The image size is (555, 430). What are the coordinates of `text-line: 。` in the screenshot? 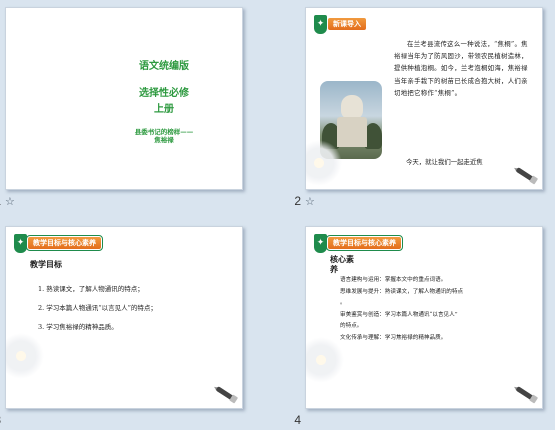 It's located at (343, 303).